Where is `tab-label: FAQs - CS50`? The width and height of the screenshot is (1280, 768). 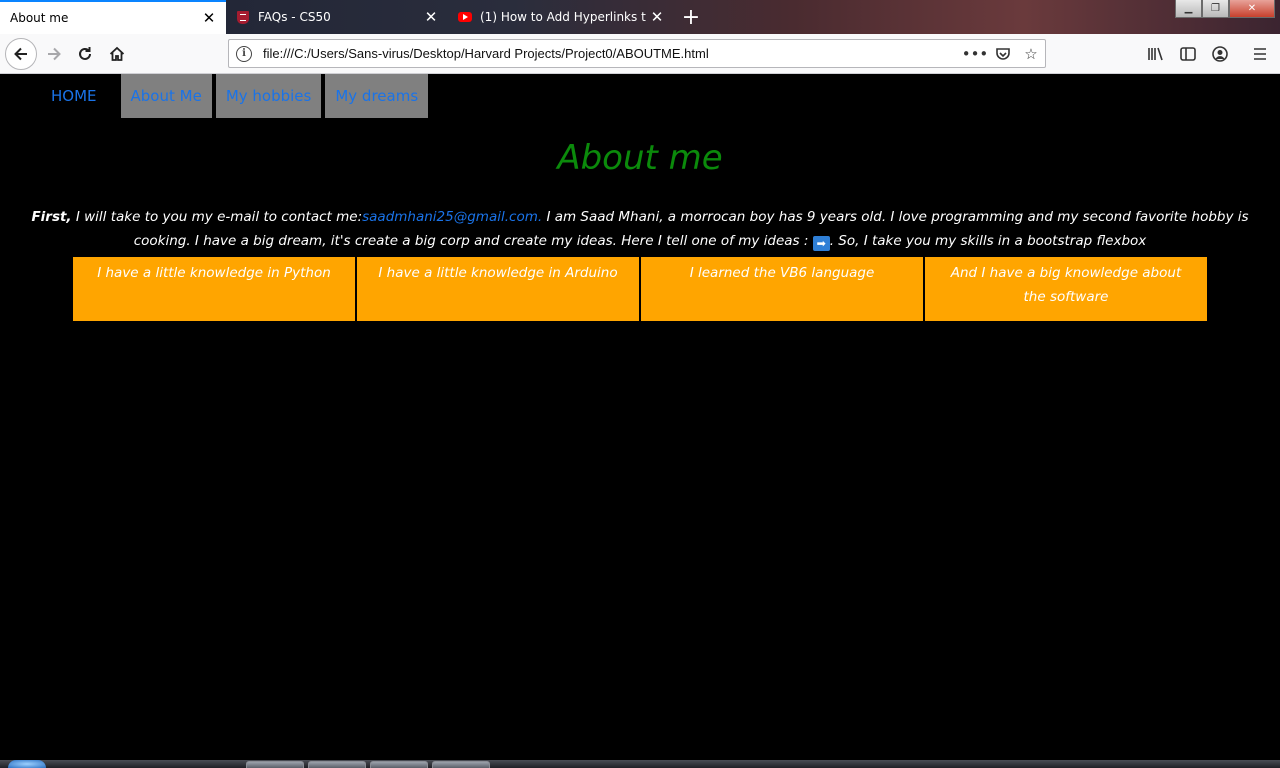
tab-label: FAQs - CS50 is located at coordinates (294, 17).